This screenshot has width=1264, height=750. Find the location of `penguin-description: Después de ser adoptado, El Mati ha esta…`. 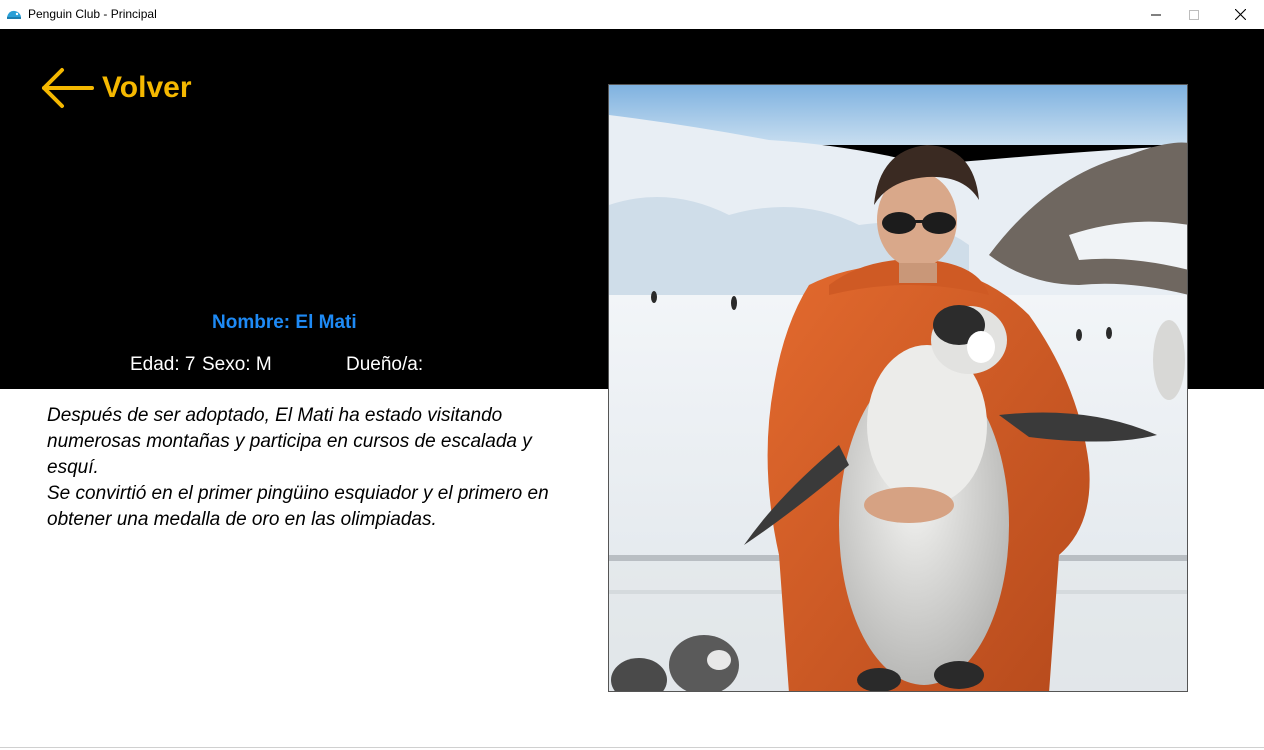

penguin-description: Después de ser adoptado, El Mati ha esta… is located at coordinates (317, 468).